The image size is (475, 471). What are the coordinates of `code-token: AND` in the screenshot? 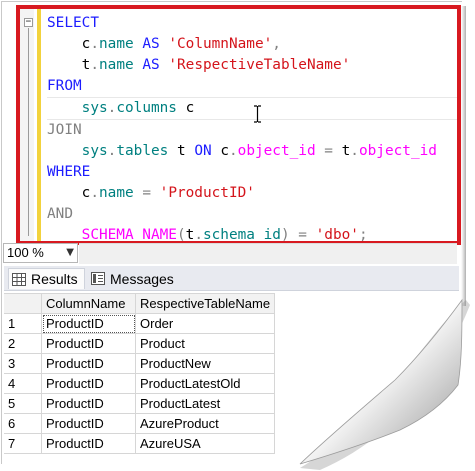 It's located at (60, 214).